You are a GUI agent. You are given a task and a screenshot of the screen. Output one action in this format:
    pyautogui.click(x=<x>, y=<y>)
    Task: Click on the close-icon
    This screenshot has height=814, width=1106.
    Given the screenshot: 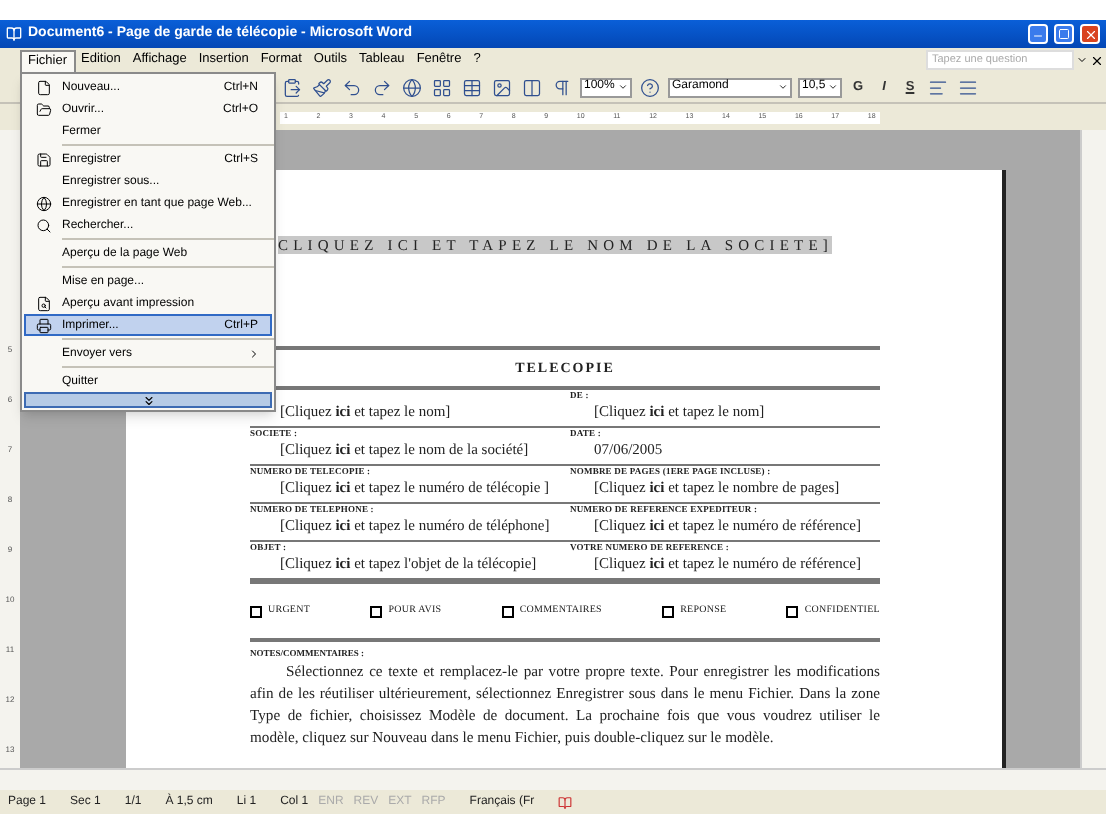 What is the action you would take?
    pyautogui.click(x=1090, y=34)
    